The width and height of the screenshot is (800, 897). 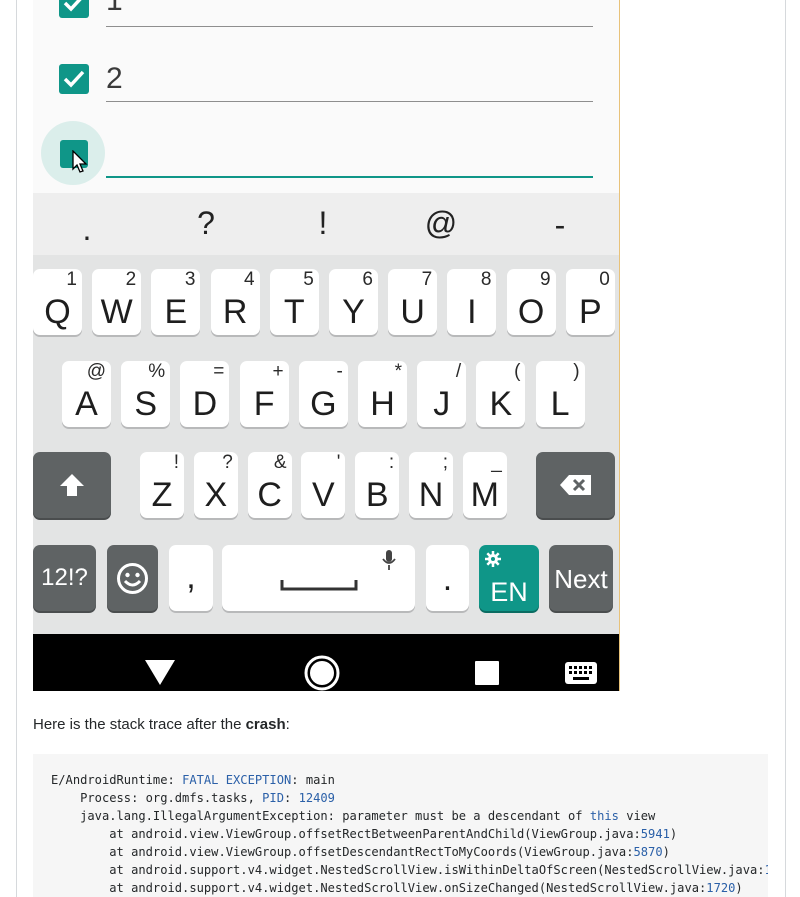 What do you see at coordinates (131, 279) in the screenshot?
I see `key-hint-label: 2` at bounding box center [131, 279].